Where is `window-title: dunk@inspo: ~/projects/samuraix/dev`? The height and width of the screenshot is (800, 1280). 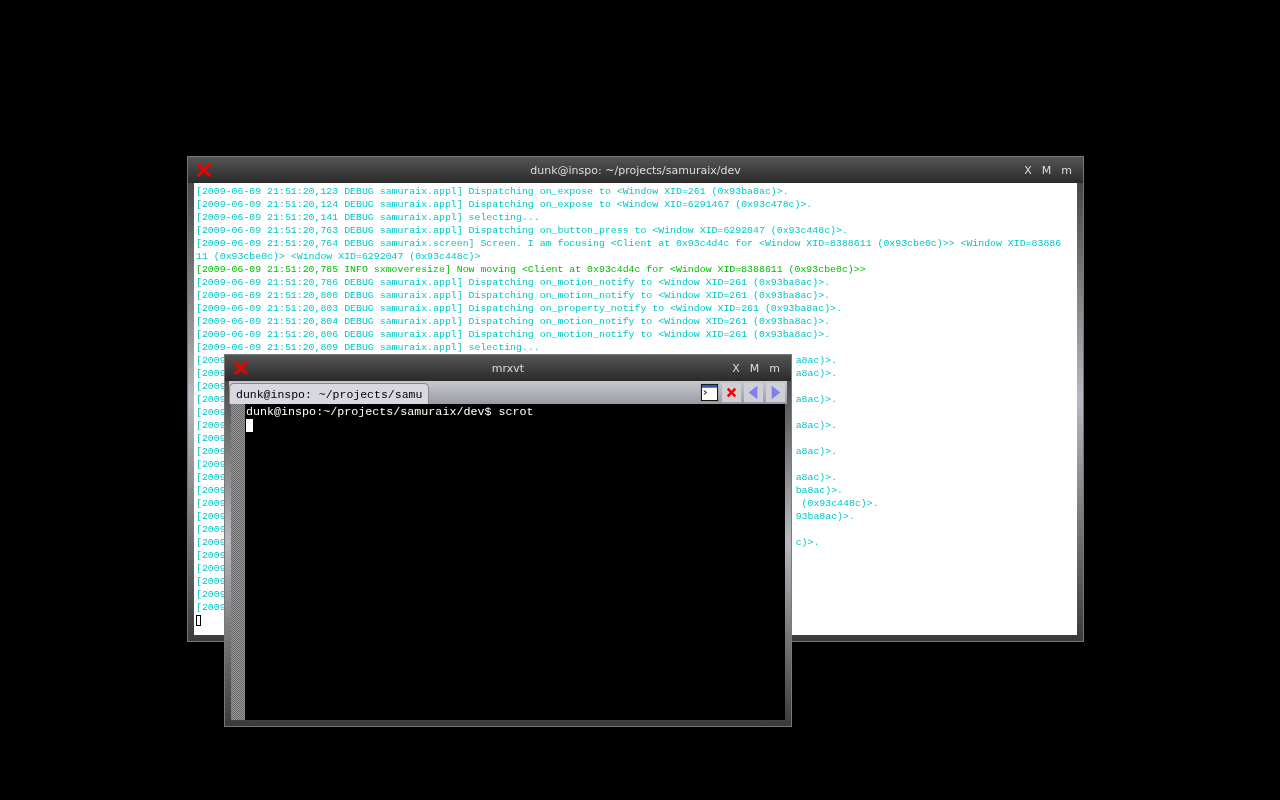
window-title: dunk@inspo: ~/projects/samuraix/dev is located at coordinates (635, 170).